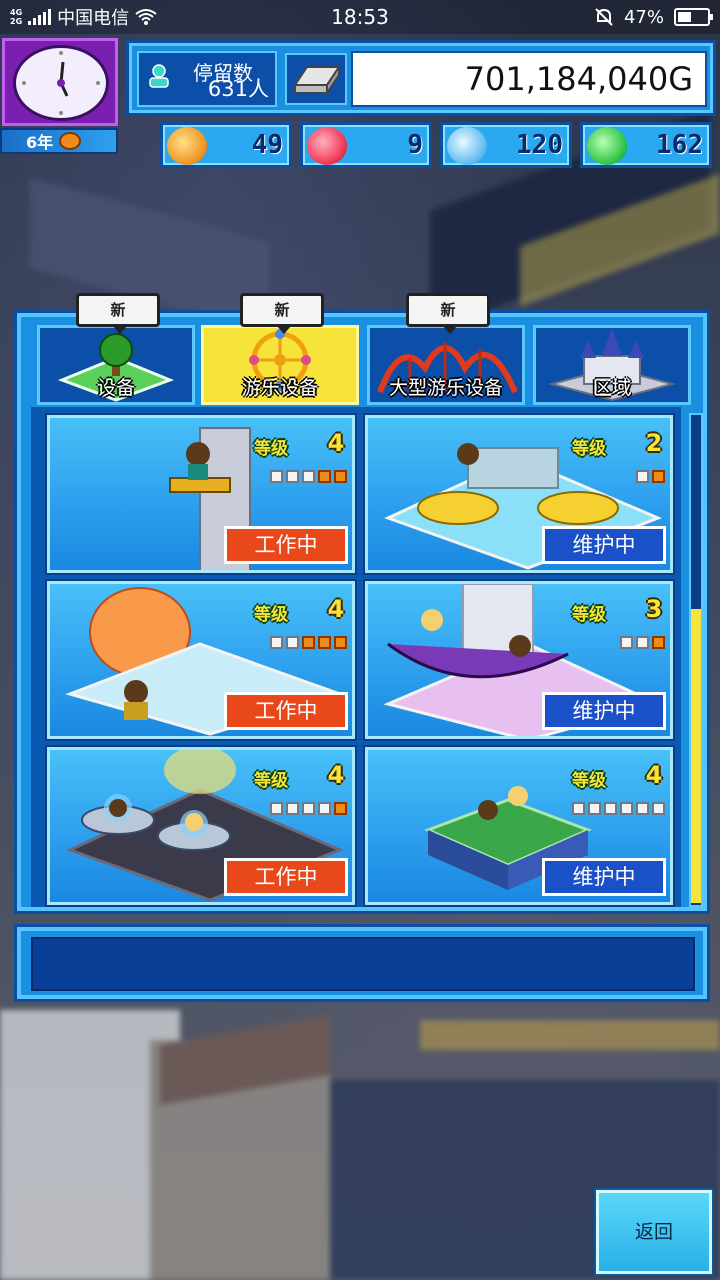 This screenshot has width=720, height=1280. I want to click on resource-value: 120, so click(539, 145).